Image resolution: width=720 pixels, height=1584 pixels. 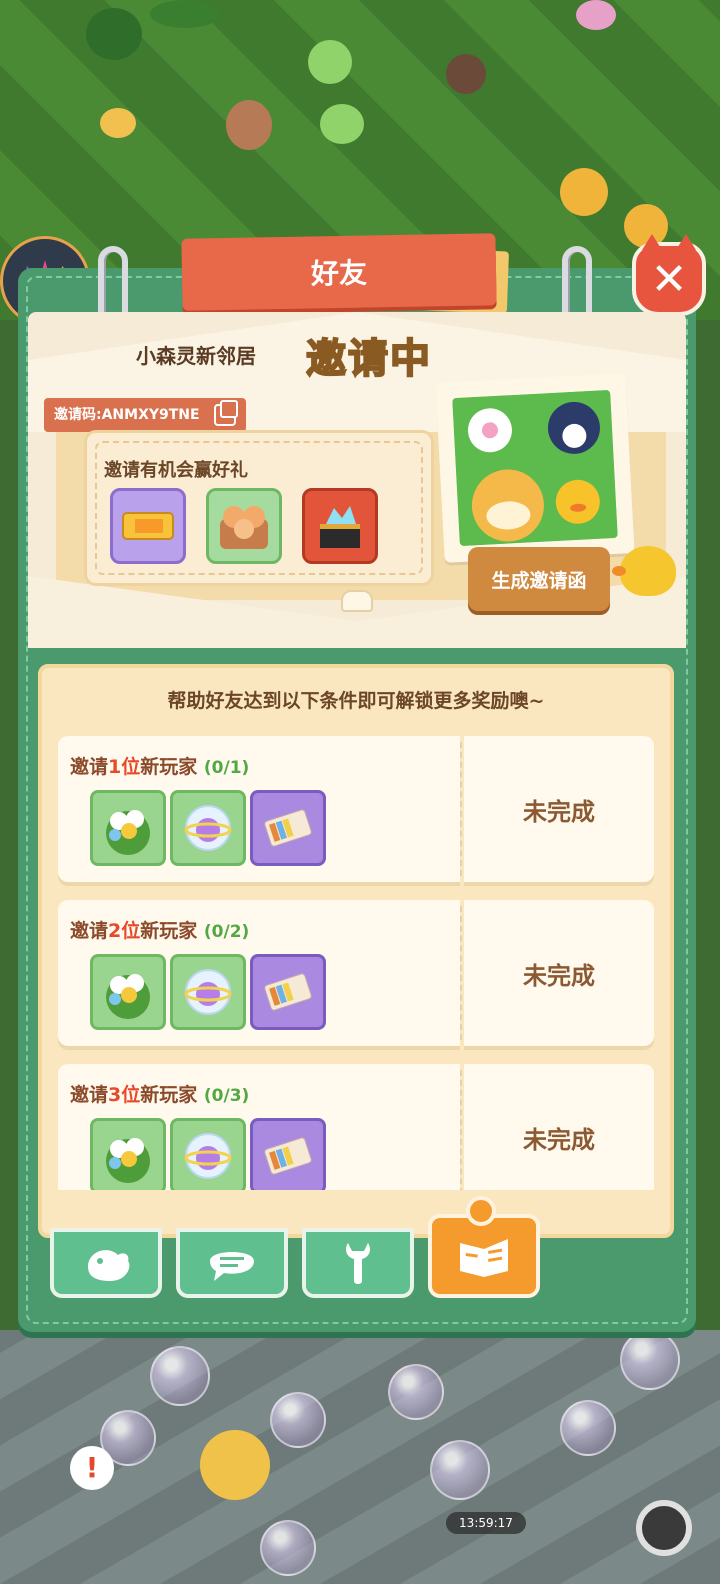 I want to click on alert-icon: !, so click(x=92, y=1468).